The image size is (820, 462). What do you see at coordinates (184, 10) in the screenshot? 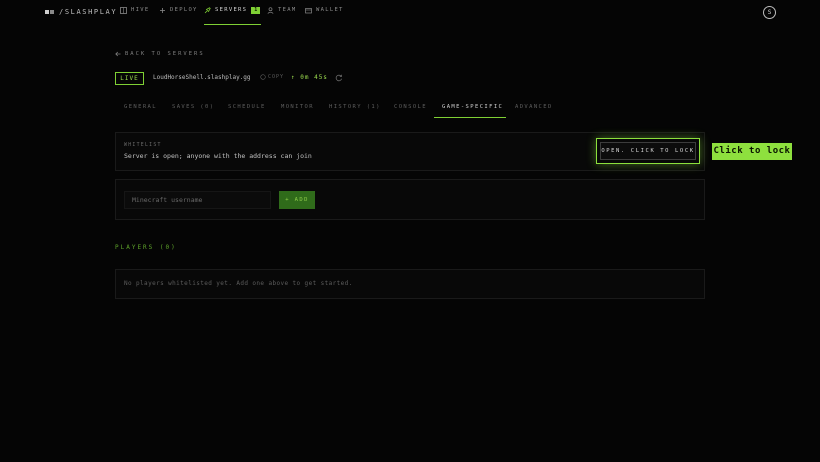
I see `nav-item-label: DEPLOY` at bounding box center [184, 10].